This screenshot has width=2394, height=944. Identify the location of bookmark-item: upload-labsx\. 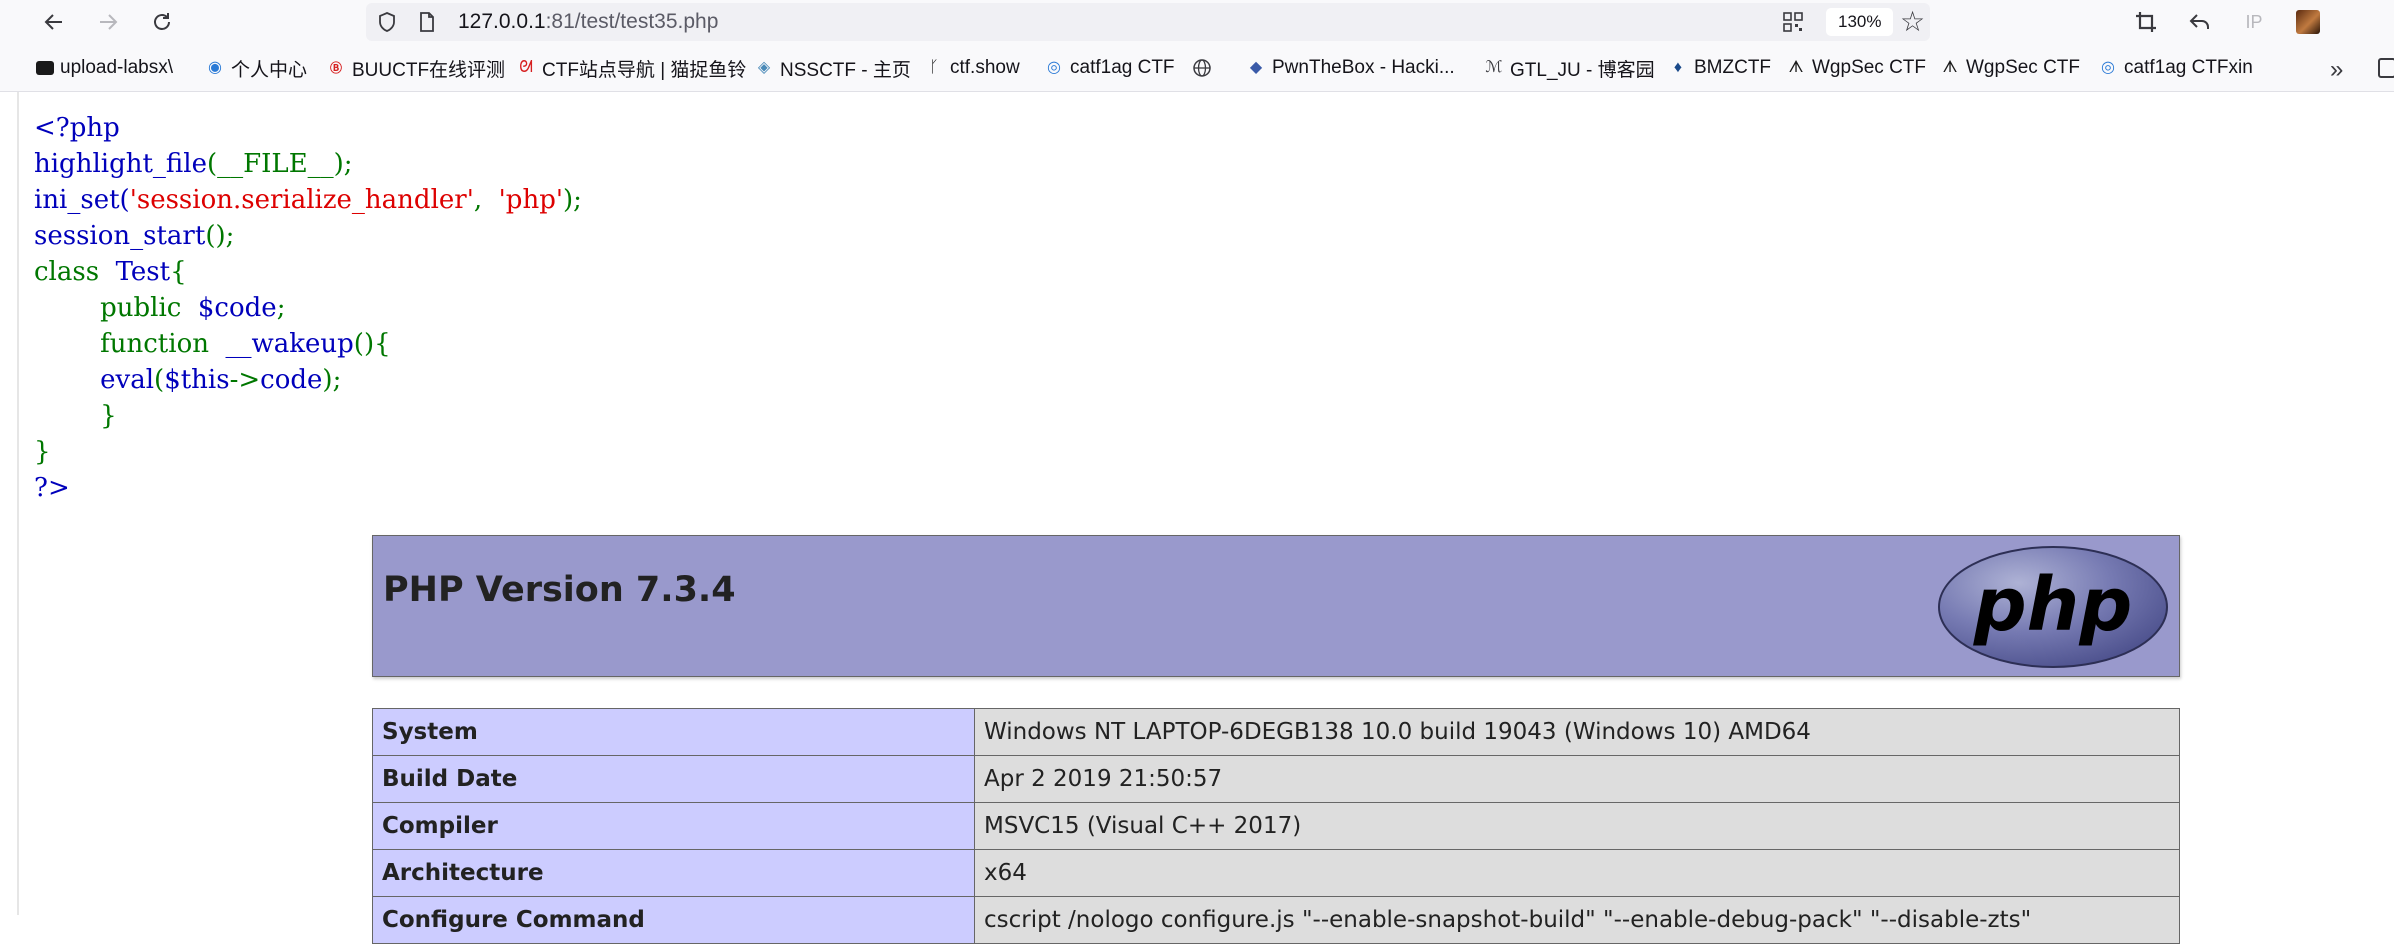
(104, 68).